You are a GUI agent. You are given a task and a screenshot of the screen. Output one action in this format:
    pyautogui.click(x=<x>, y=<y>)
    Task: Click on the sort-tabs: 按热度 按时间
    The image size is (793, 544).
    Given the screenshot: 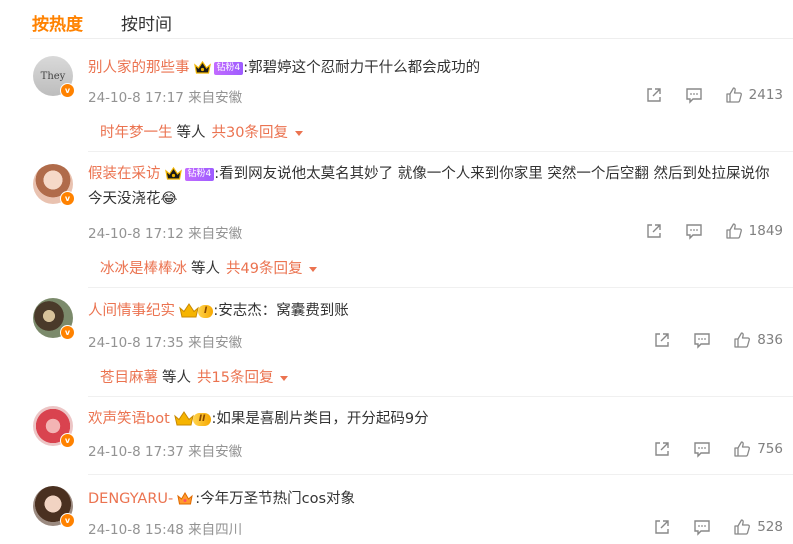 What is the action you would take?
    pyautogui.click(x=121, y=22)
    